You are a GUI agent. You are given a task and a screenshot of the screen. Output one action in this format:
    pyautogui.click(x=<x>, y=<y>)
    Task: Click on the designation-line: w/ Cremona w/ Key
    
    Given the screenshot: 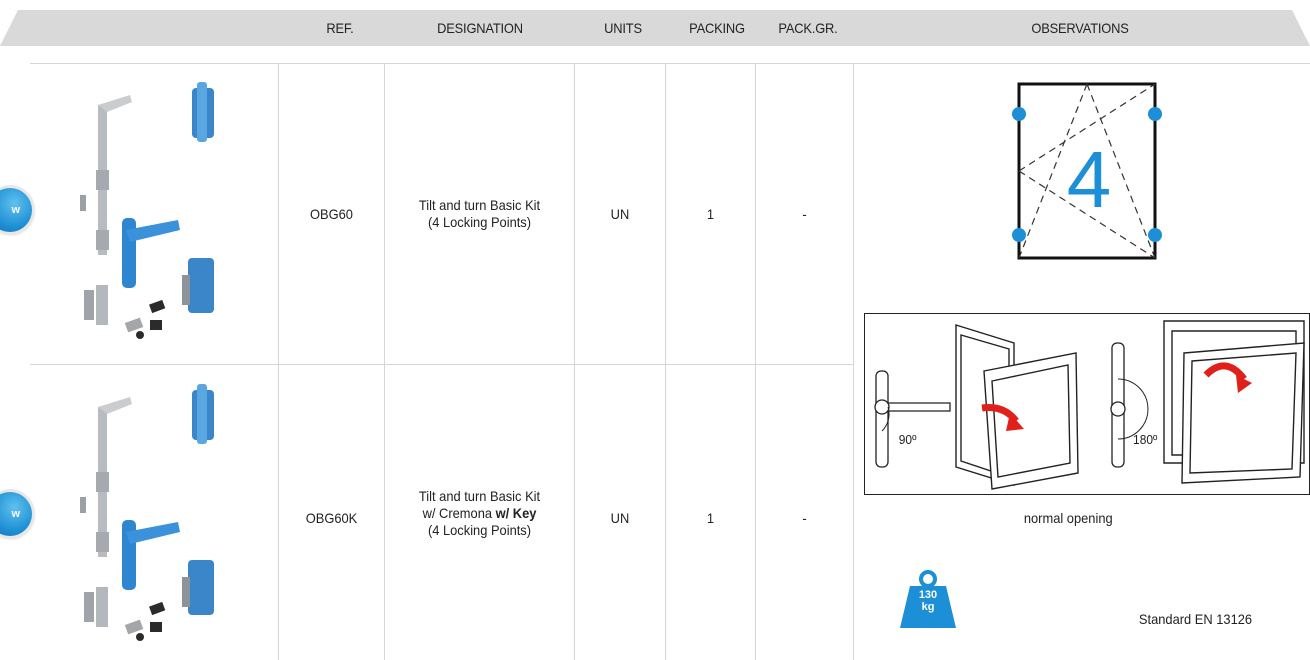 What is the action you would take?
    pyautogui.click(x=480, y=513)
    